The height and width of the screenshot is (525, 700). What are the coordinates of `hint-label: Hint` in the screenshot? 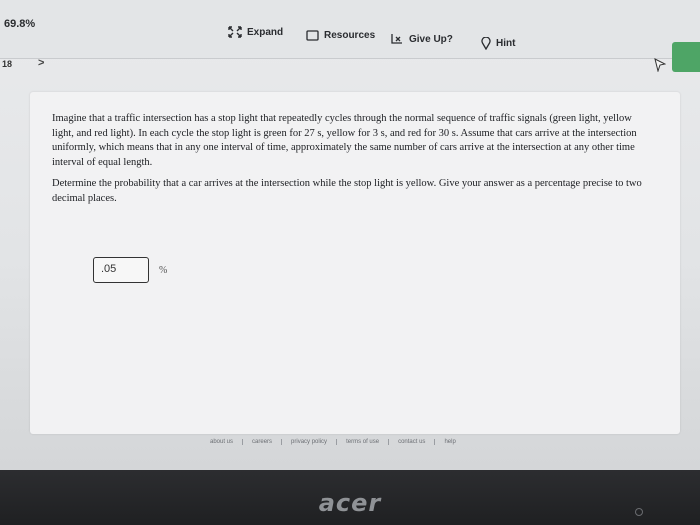 It's located at (506, 43).